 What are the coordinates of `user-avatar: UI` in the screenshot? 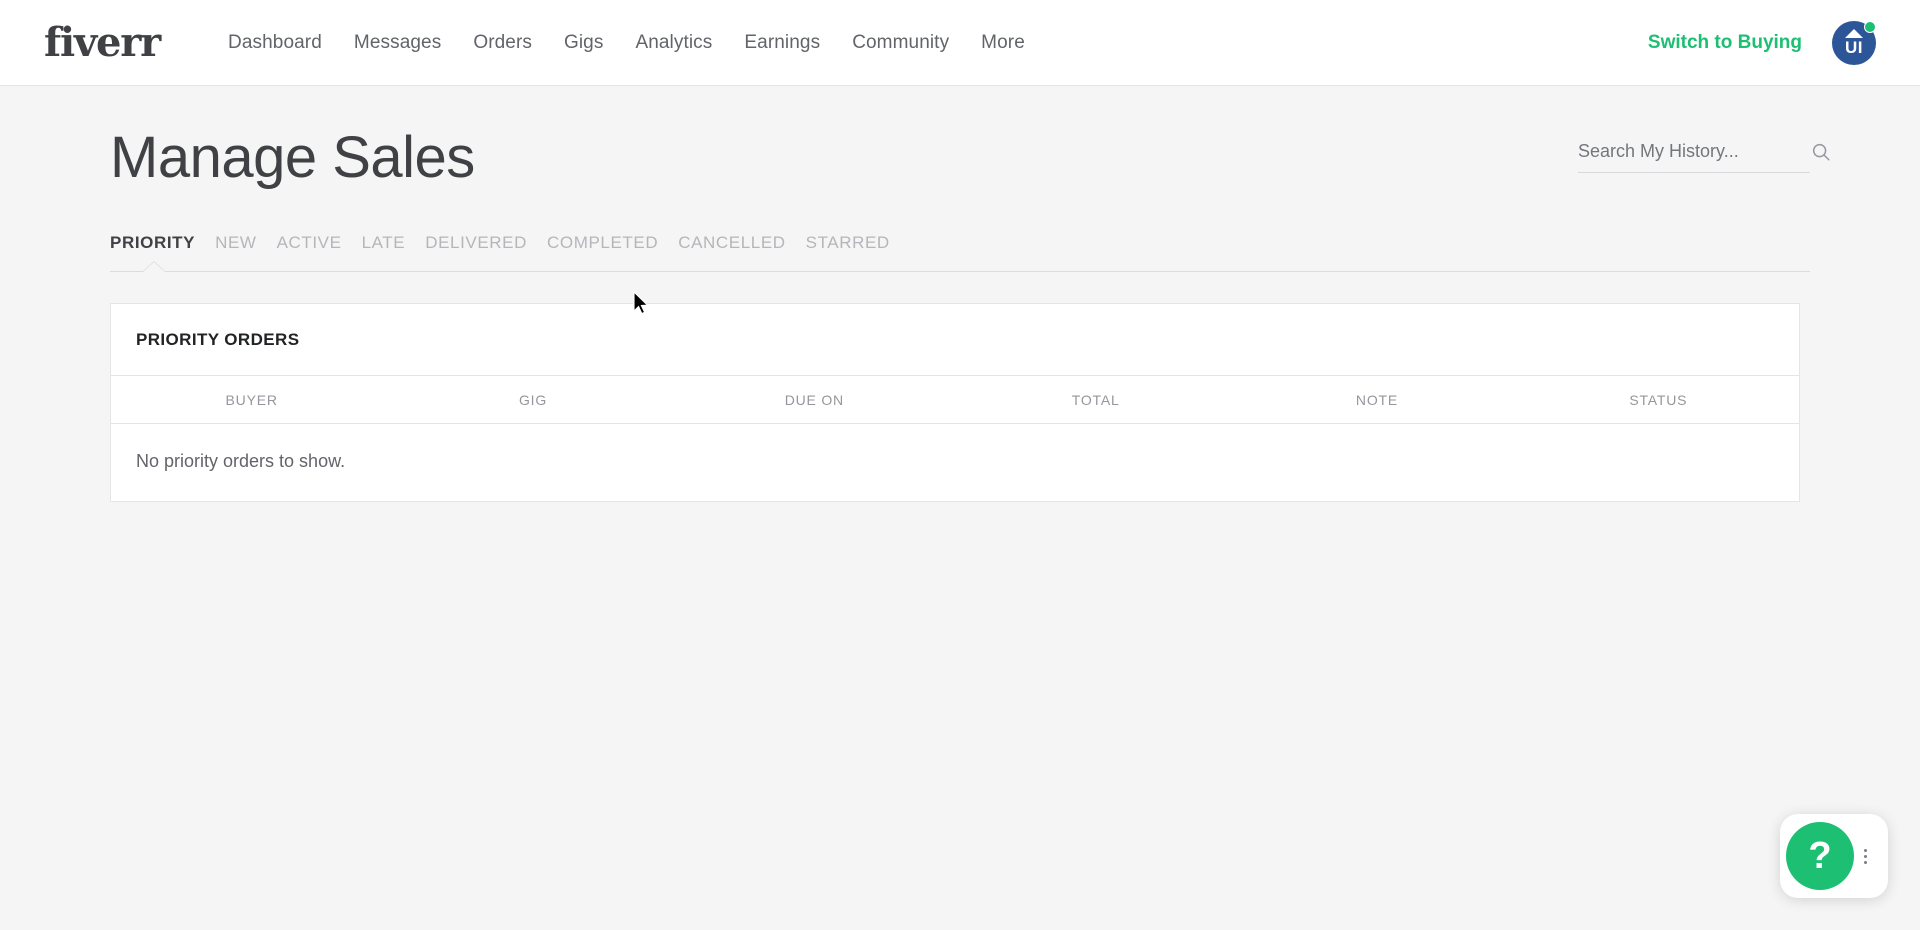 It's located at (1854, 42).